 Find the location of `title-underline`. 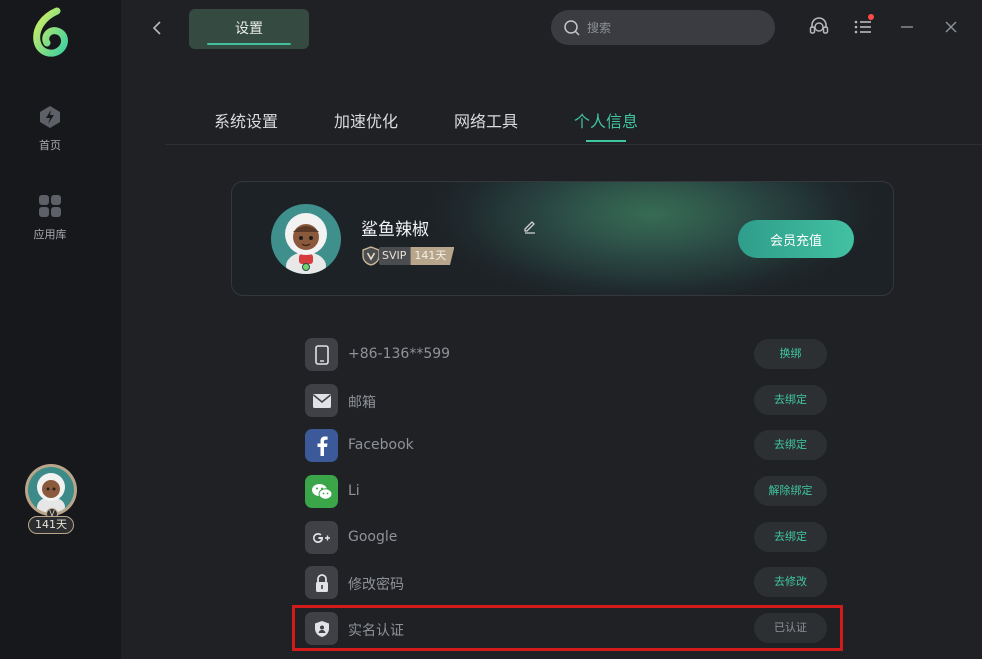

title-underline is located at coordinates (249, 44).